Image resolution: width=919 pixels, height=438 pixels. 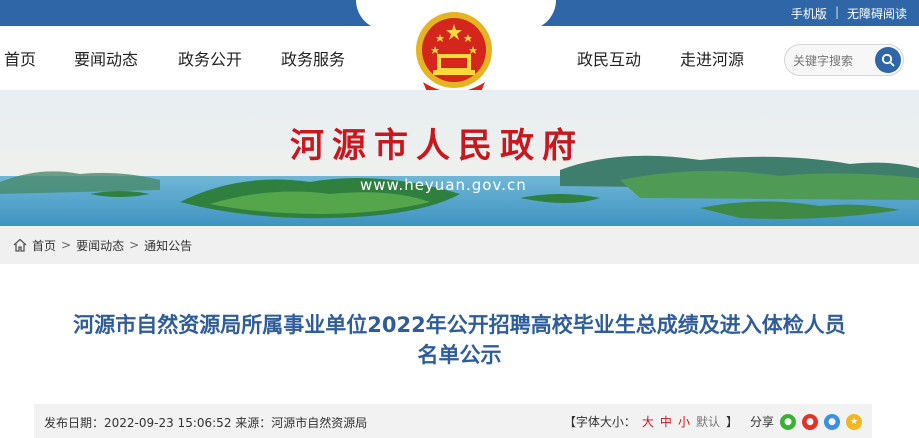 What do you see at coordinates (666, 421) in the screenshot?
I see `font-size-medium-button: 中` at bounding box center [666, 421].